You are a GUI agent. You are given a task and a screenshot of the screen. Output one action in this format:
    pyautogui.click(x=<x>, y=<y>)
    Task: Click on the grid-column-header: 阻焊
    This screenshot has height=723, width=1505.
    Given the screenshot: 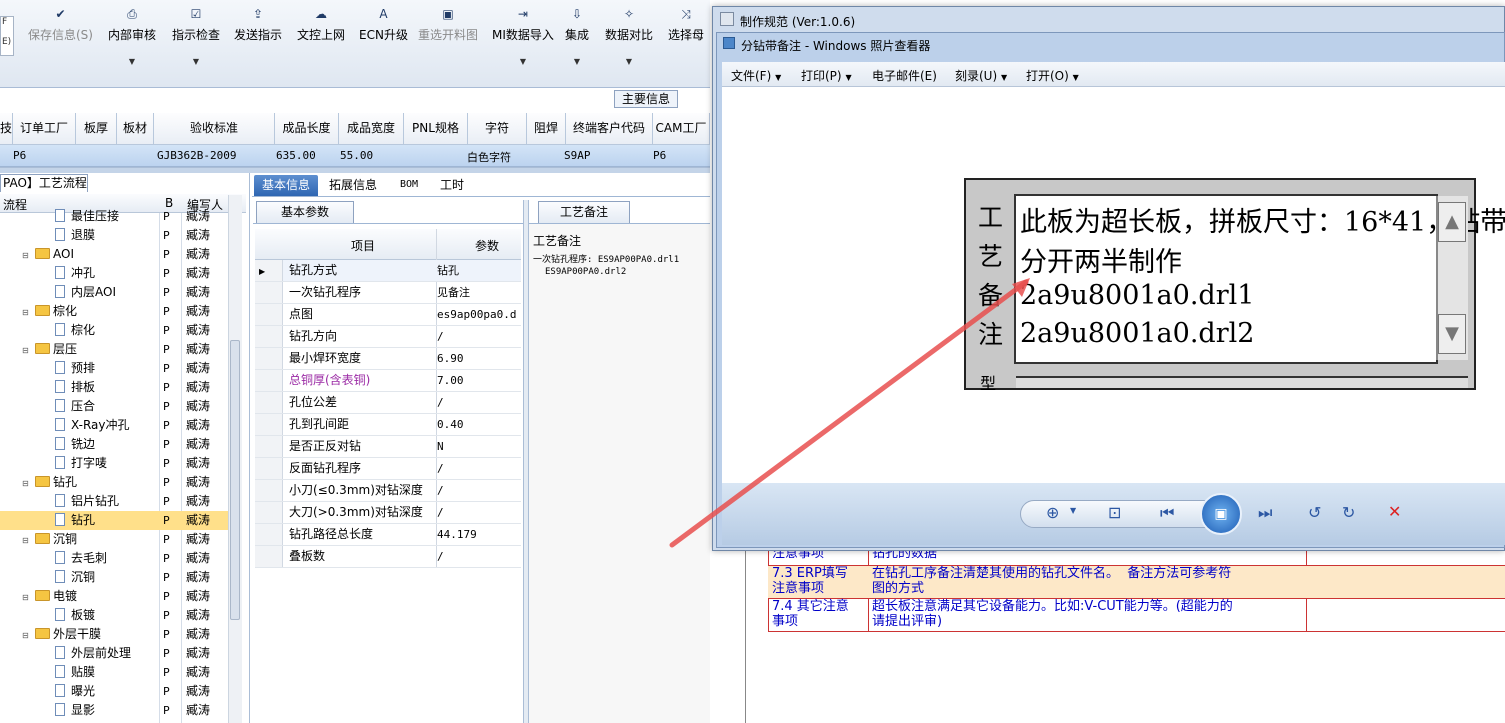 What is the action you would take?
    pyautogui.click(x=546, y=129)
    